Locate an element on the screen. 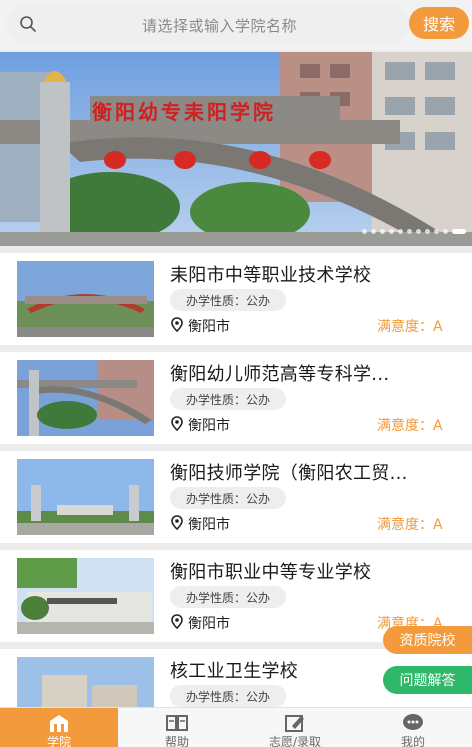  tab-edit: 志愿/录取 is located at coordinates (295, 727).